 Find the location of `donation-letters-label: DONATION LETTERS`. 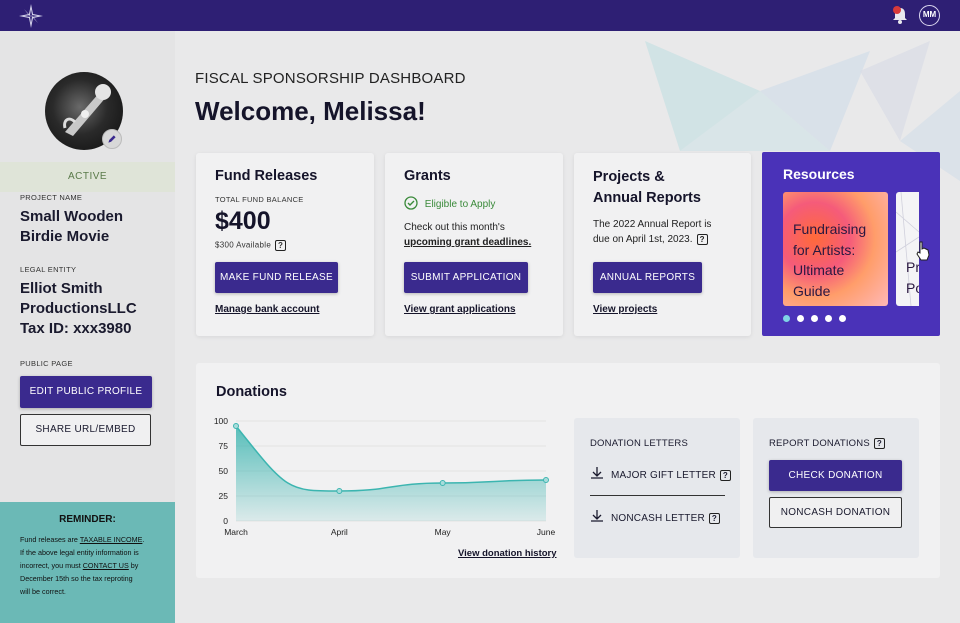

donation-letters-label: DONATION LETTERS is located at coordinates (639, 443).